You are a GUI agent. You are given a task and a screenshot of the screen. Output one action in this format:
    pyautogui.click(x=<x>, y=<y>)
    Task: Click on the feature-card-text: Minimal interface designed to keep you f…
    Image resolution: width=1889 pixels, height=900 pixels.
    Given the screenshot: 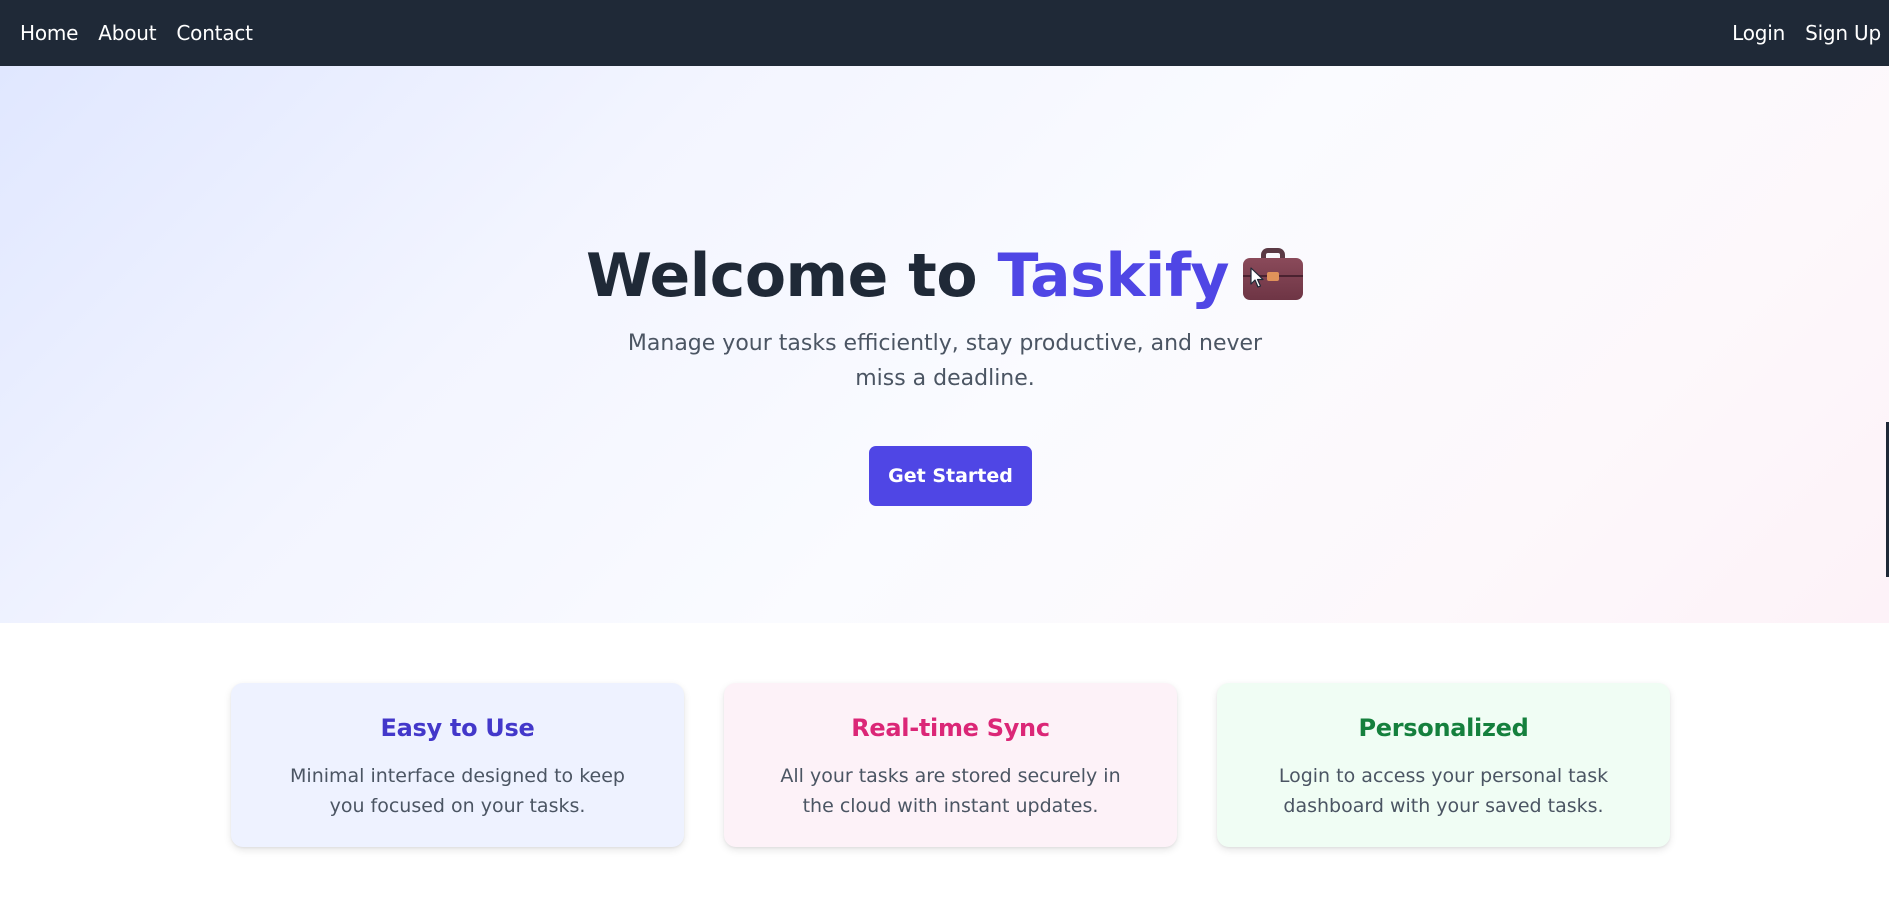 What is the action you would take?
    pyautogui.click(x=457, y=791)
    